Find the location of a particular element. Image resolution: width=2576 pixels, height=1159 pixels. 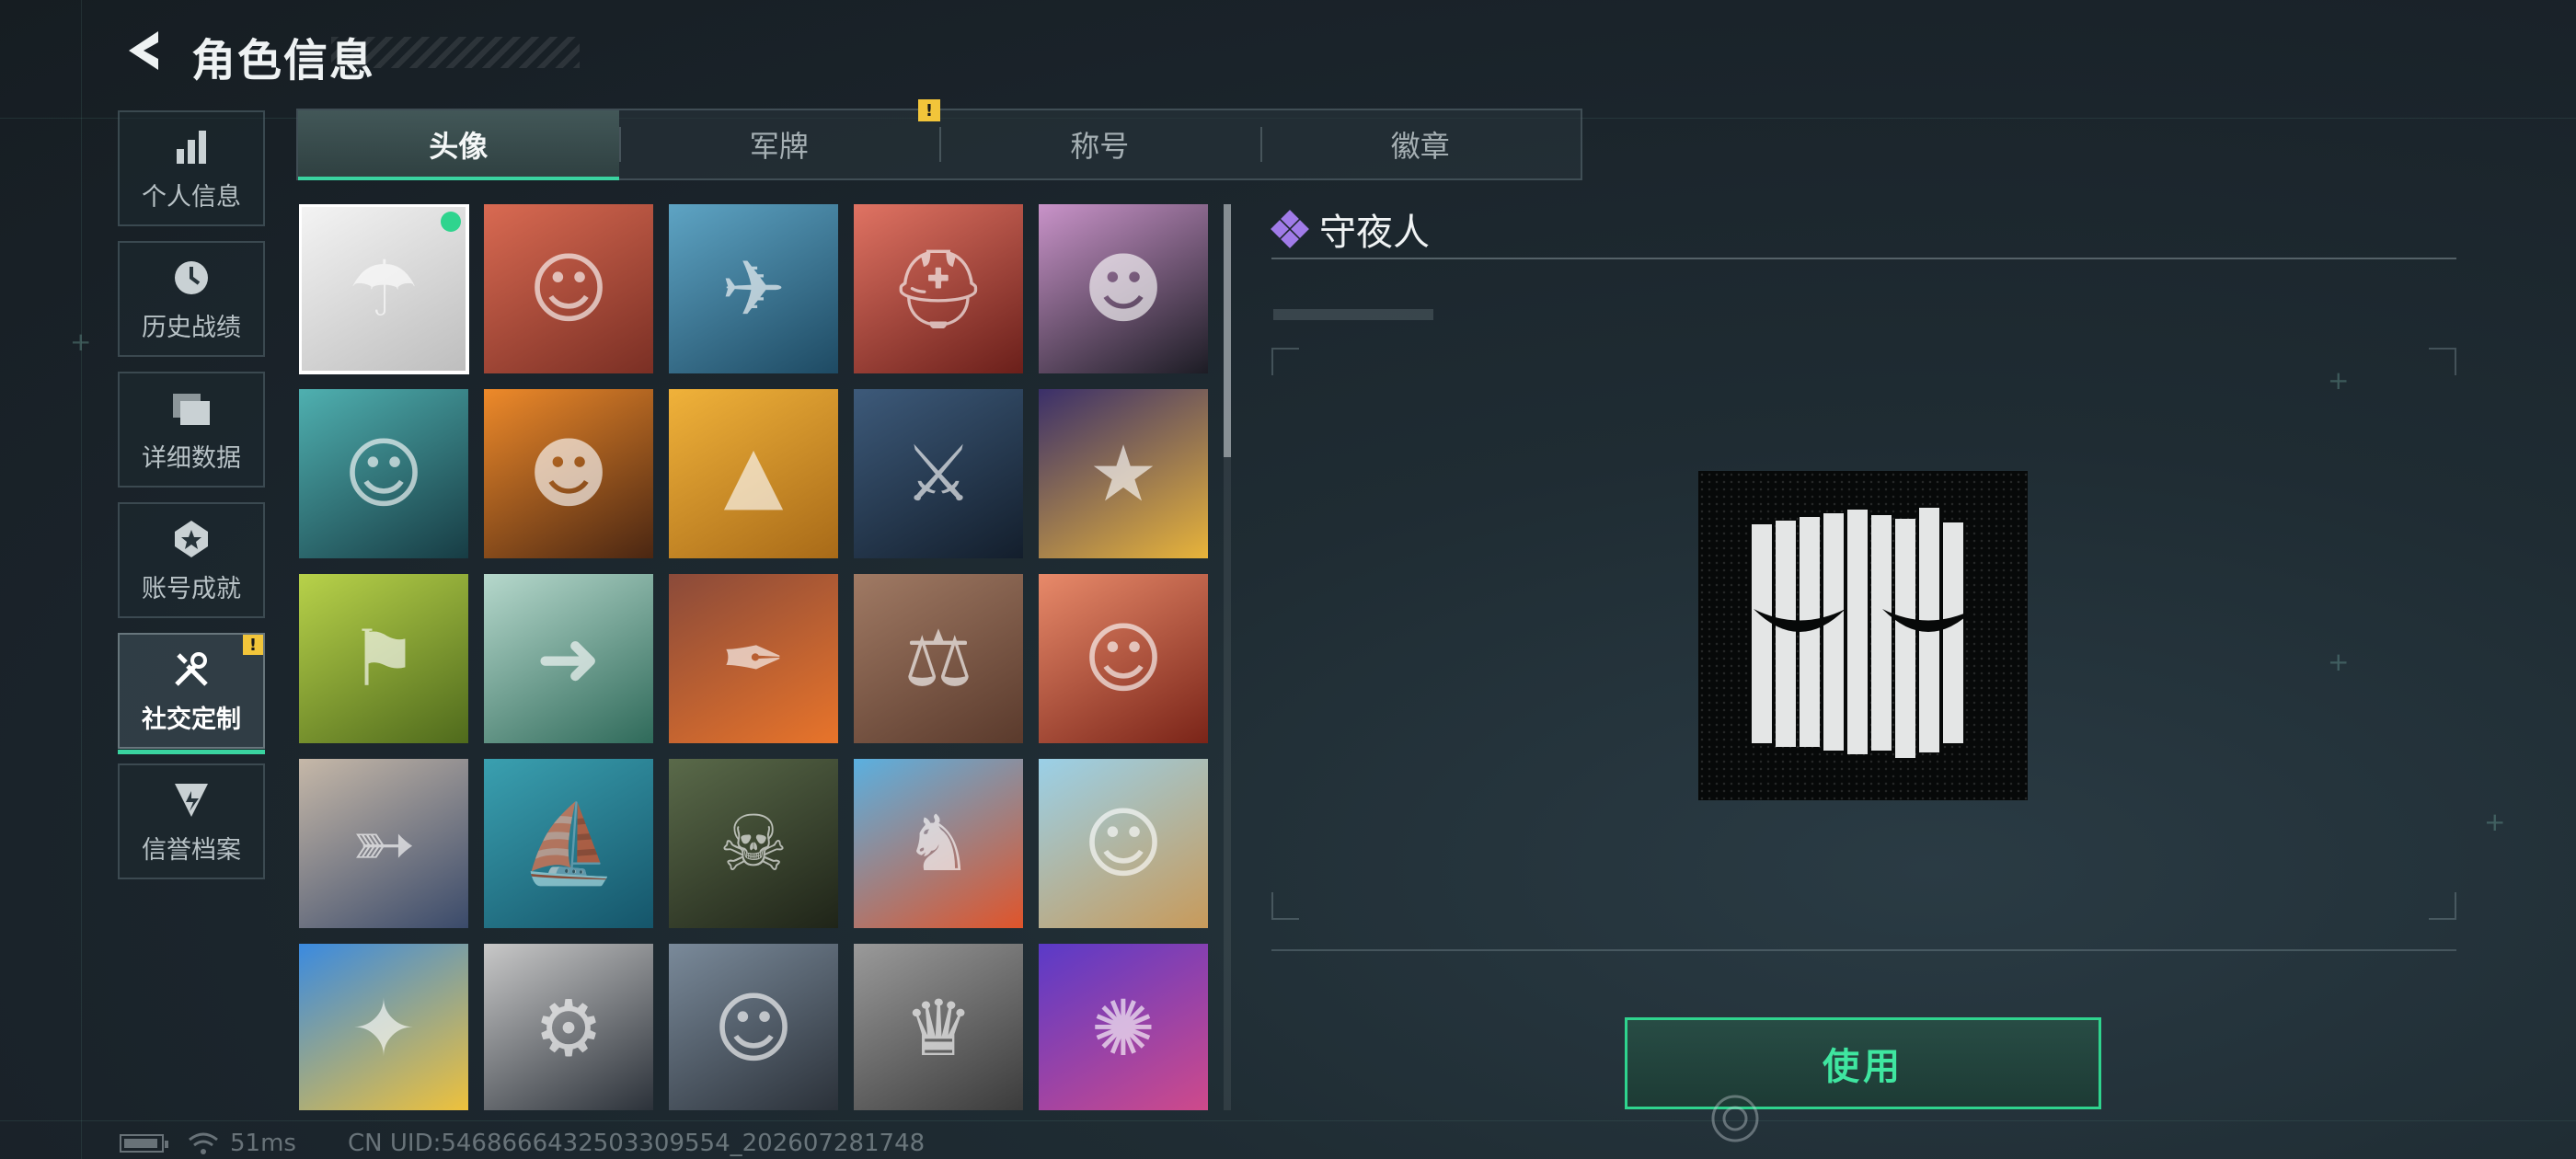

avatar-item: ➜ is located at coordinates (568, 658).